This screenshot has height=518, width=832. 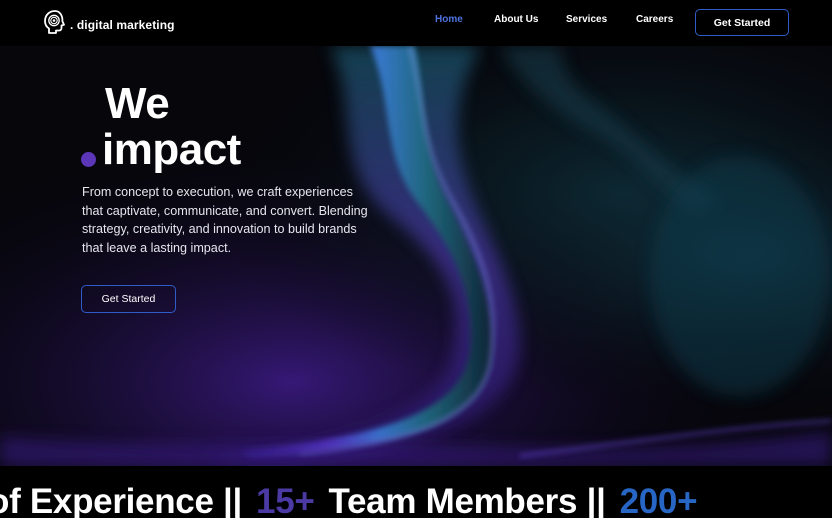 I want to click on headline-accent-dot, so click(x=88, y=159).